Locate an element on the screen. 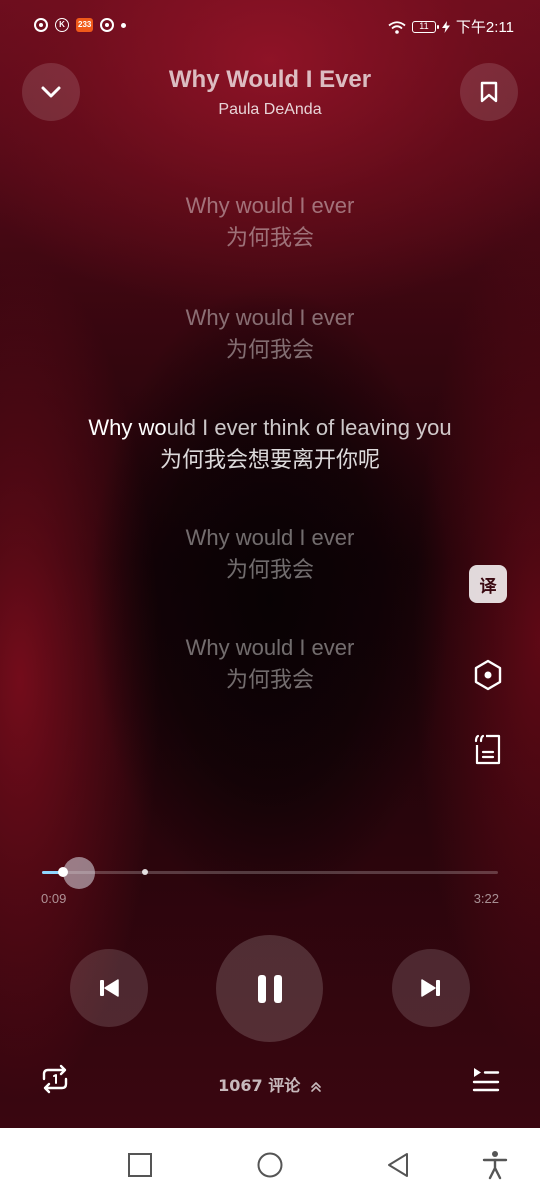  sound-effect-icon is located at coordinates (488, 675).